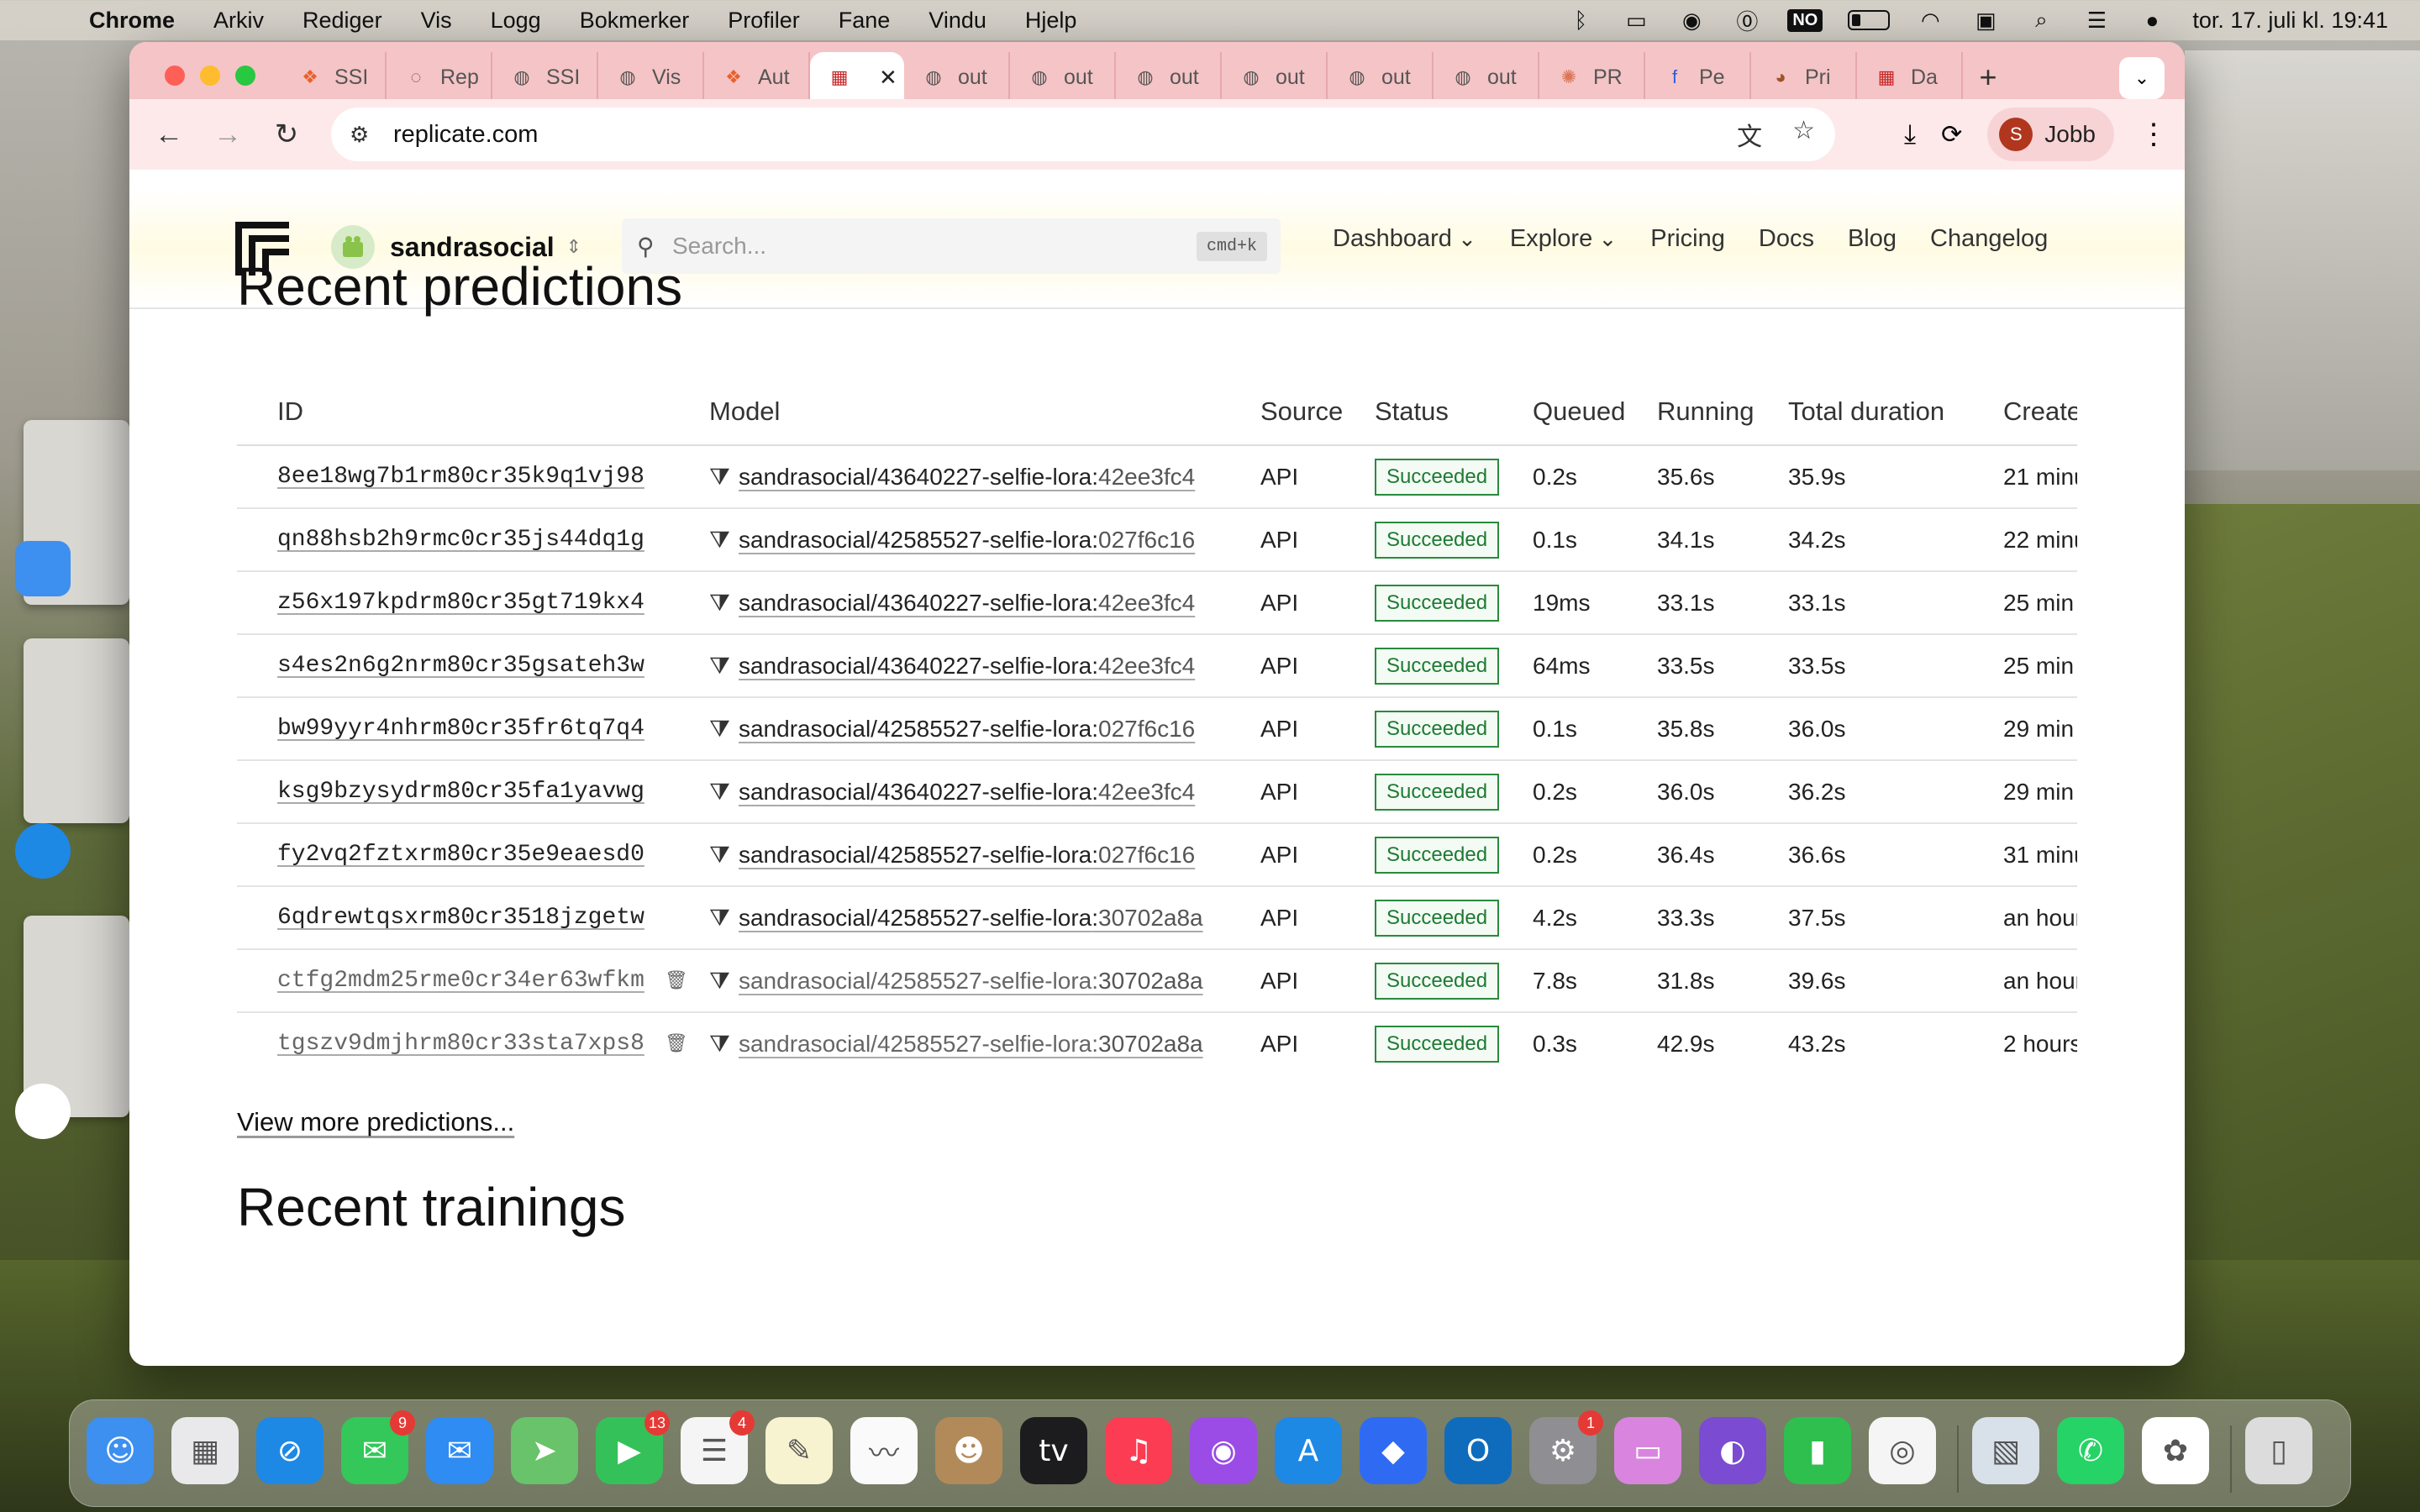  What do you see at coordinates (120, 1450) in the screenshot?
I see `dock-finder-icon: ☺` at bounding box center [120, 1450].